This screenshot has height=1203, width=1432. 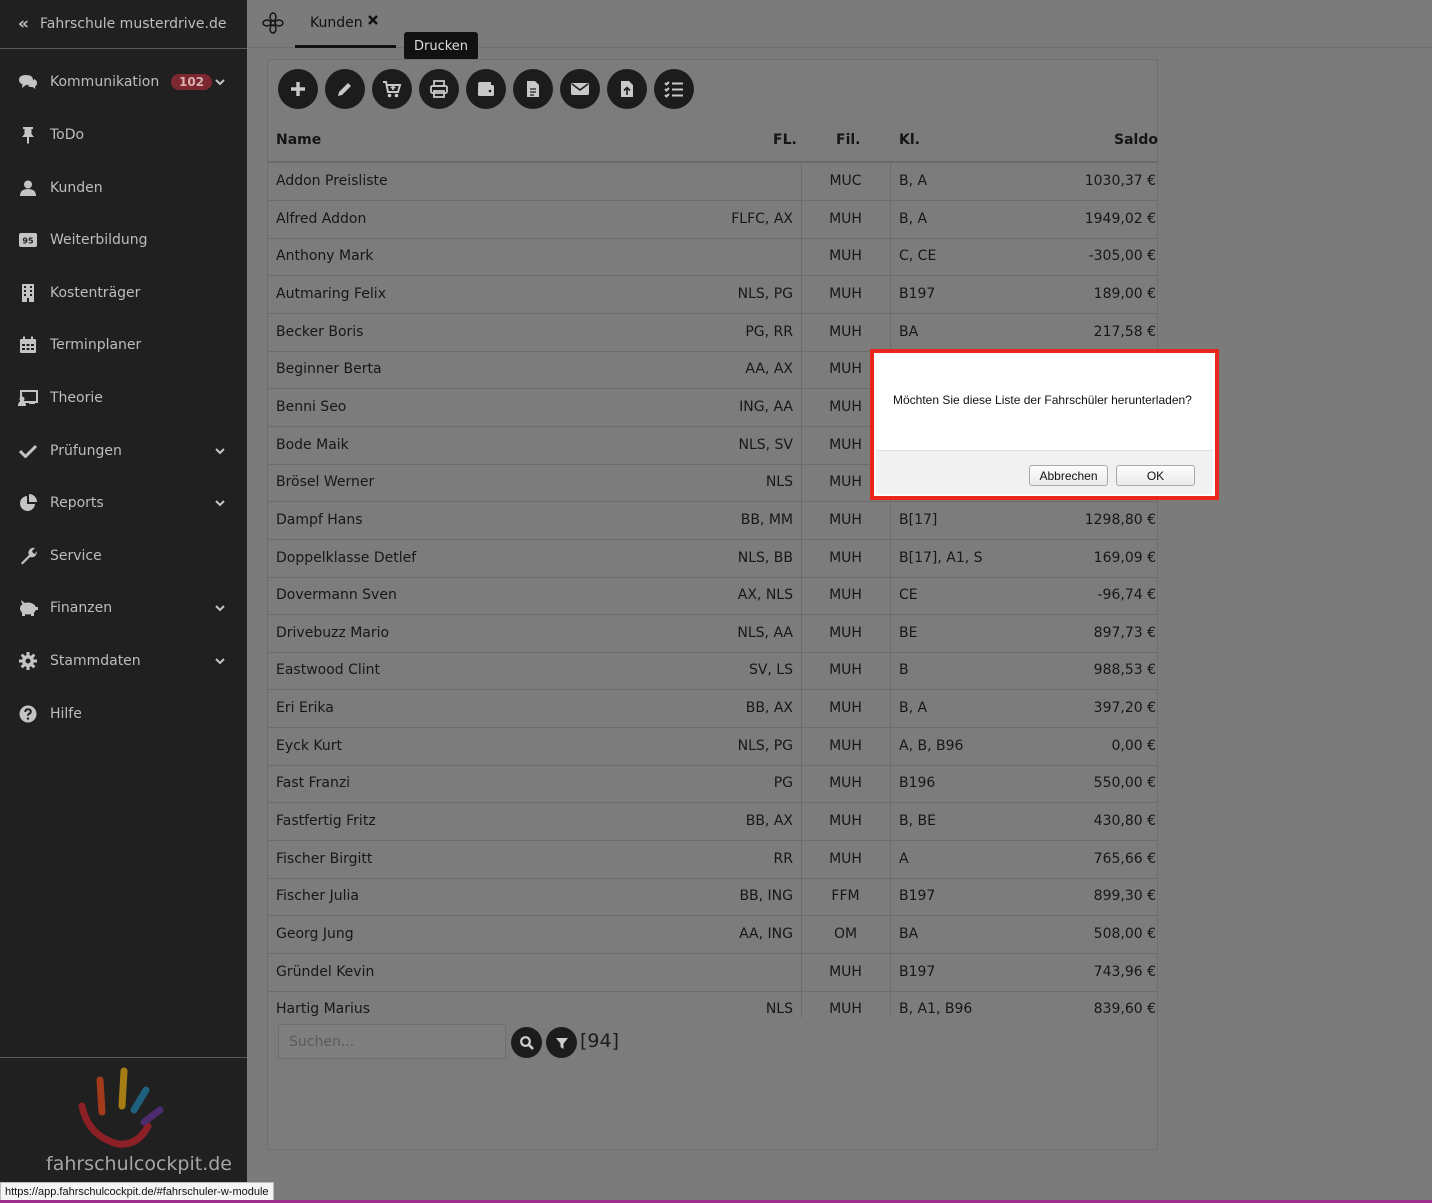 What do you see at coordinates (712, 822) in the screenshot?
I see `table-row: Fastfertig Fritz BB, AX MUH B, BE 430,80 €` at bounding box center [712, 822].